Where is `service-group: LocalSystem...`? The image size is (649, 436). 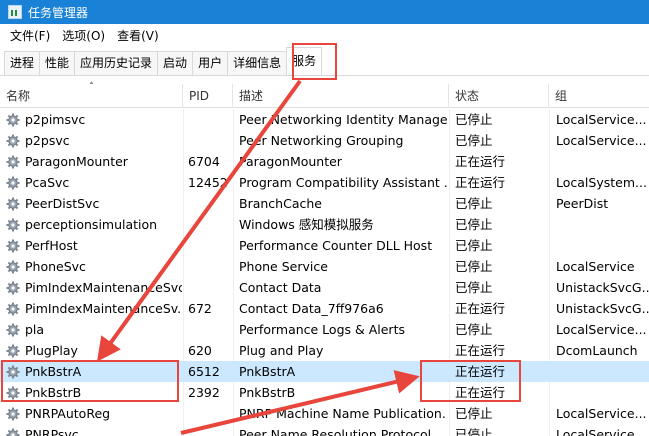
service-group: LocalSystem... is located at coordinates (601, 182).